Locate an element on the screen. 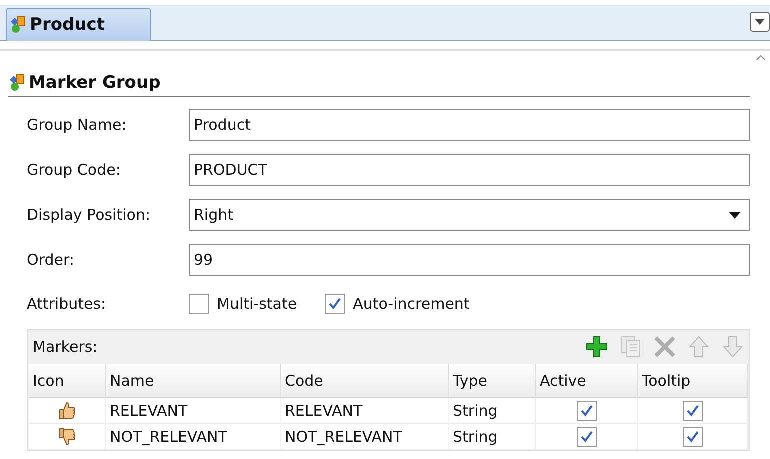  view-menu-button is located at coordinates (760, 22).